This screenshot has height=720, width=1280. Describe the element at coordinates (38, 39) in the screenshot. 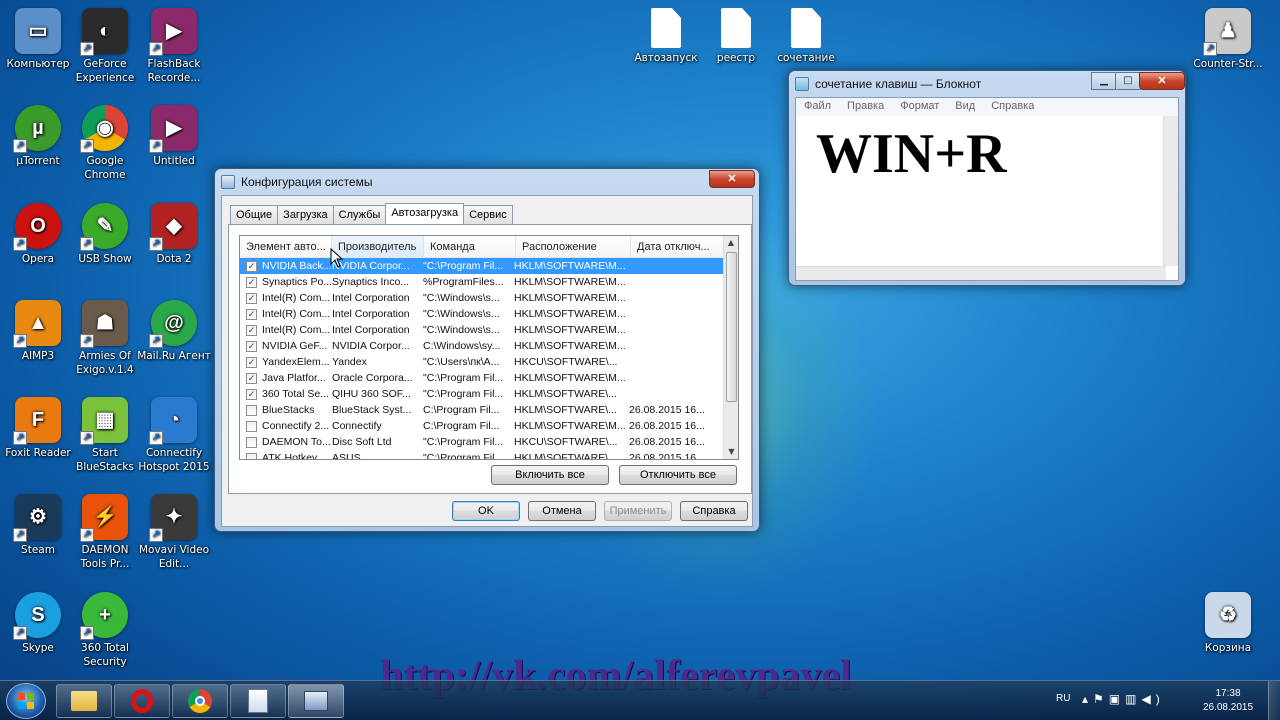

I see `desktop-icon-computer: ▭ Компьютер` at that location.